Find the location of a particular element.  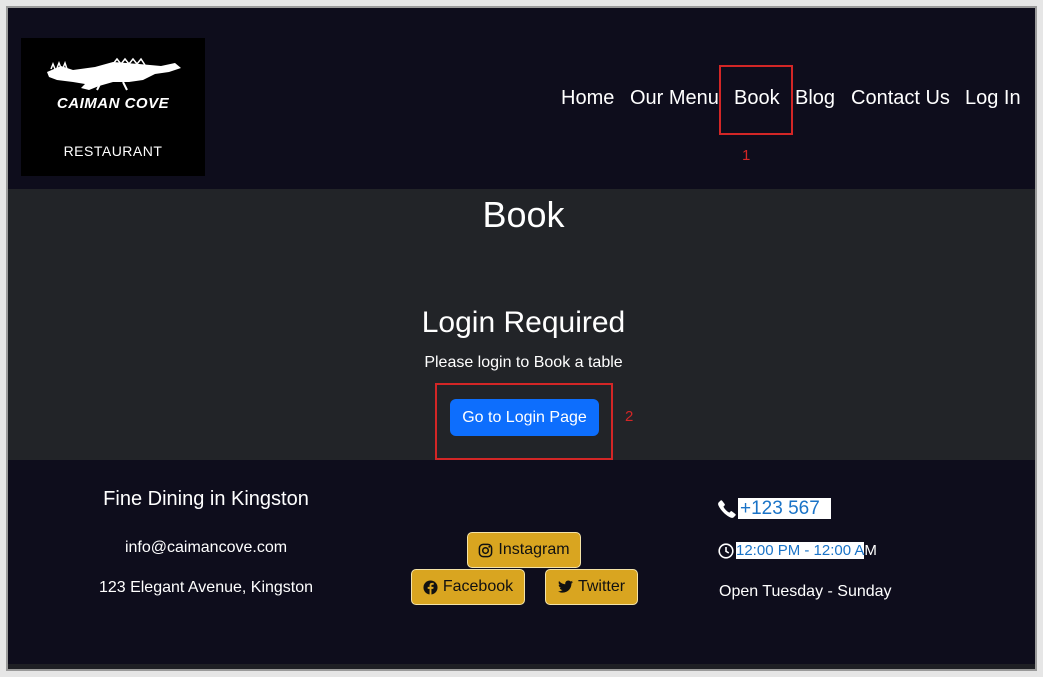

footer-address: 123 Elegant Avenue, Kingston is located at coordinates (206, 587).